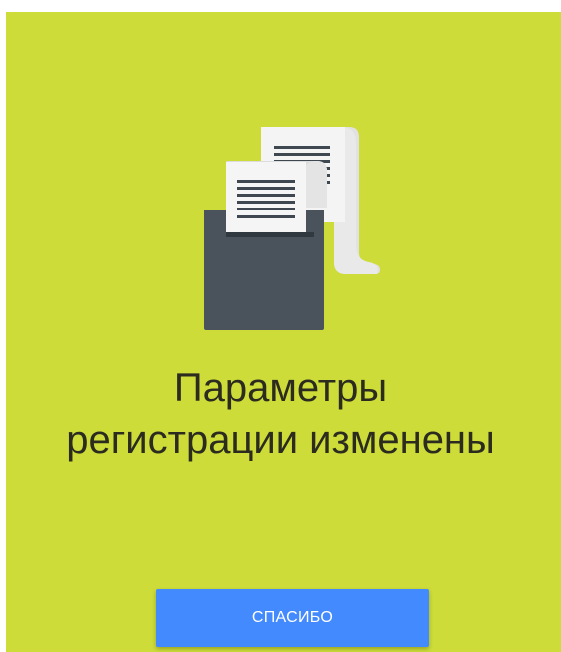 This screenshot has width=561, height=652. I want to click on receipt-printer-icon, so click(292, 228).